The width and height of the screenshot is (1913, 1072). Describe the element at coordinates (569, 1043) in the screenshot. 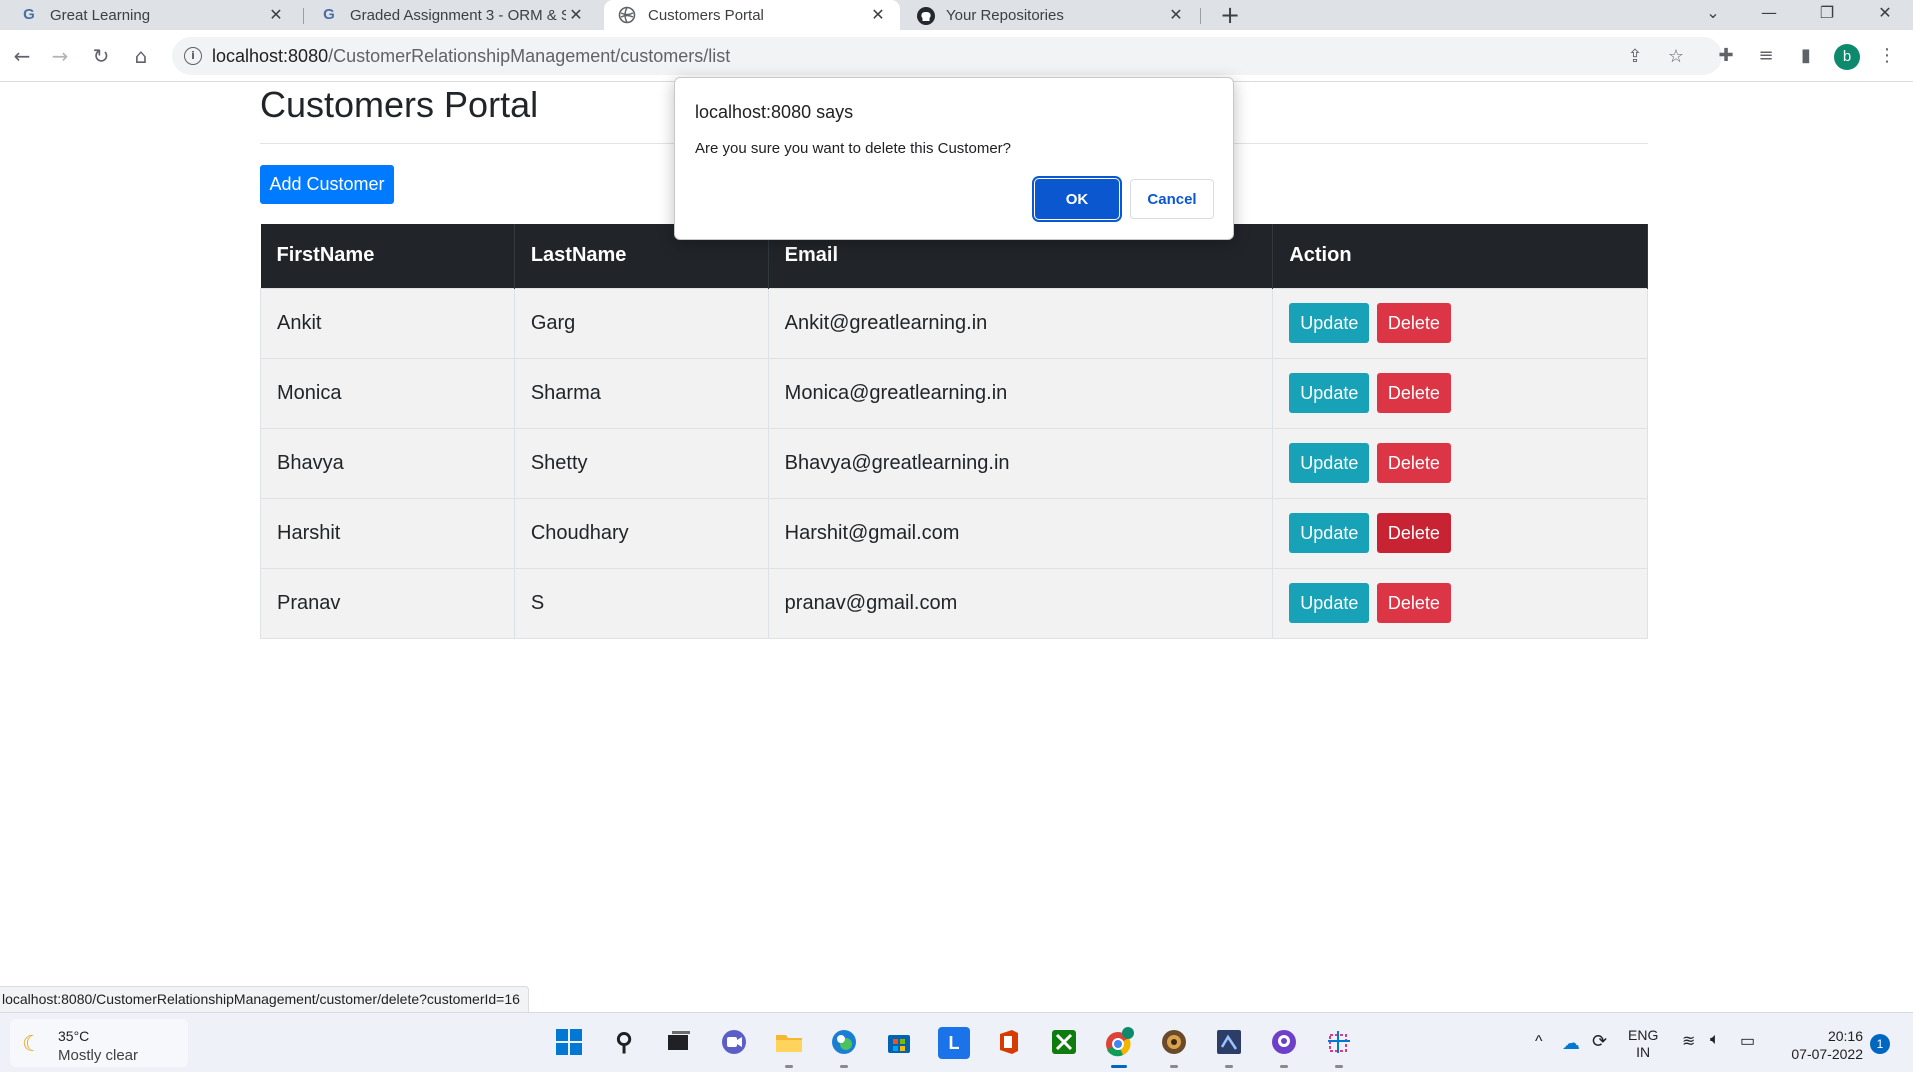

I see `start-windows-icon` at that location.